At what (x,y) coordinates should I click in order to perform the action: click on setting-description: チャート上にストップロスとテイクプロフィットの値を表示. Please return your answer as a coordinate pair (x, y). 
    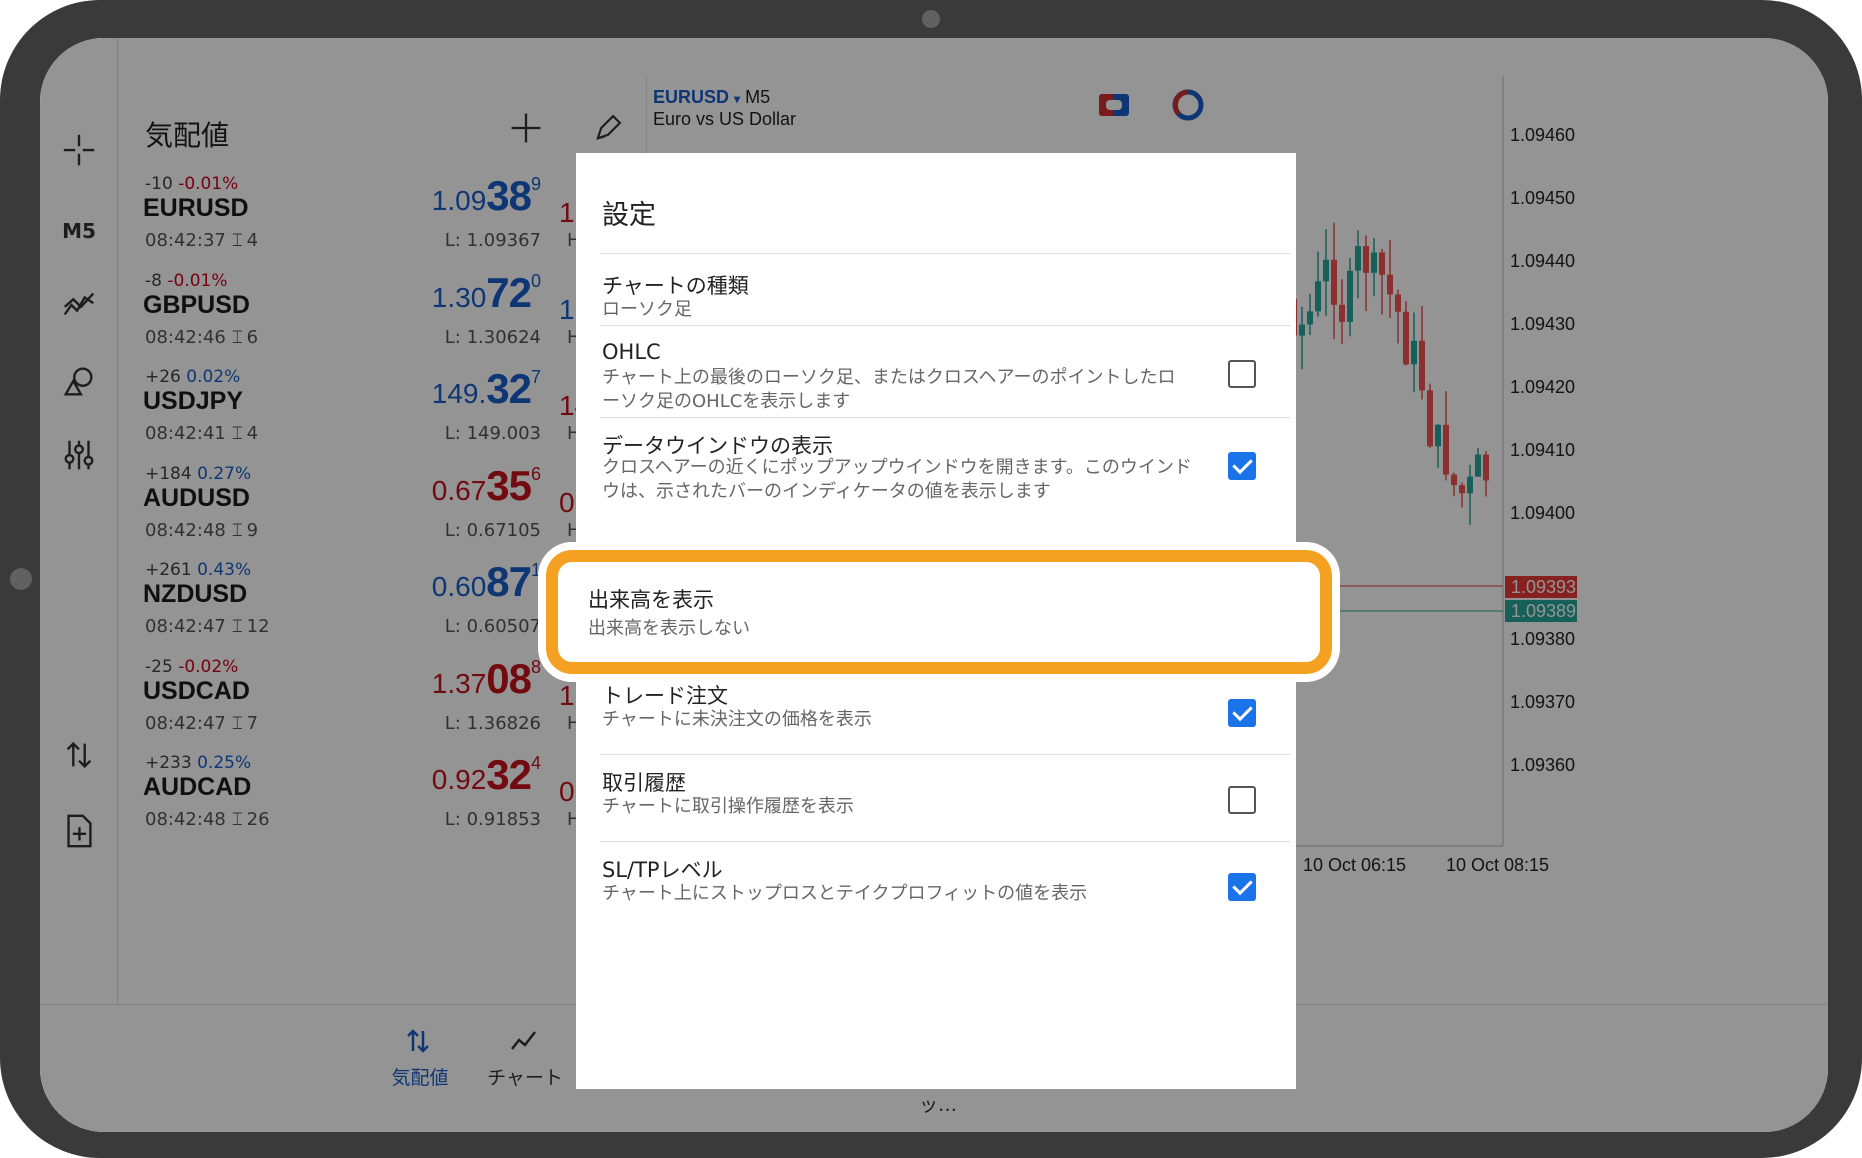
    Looking at the image, I should click on (845, 893).